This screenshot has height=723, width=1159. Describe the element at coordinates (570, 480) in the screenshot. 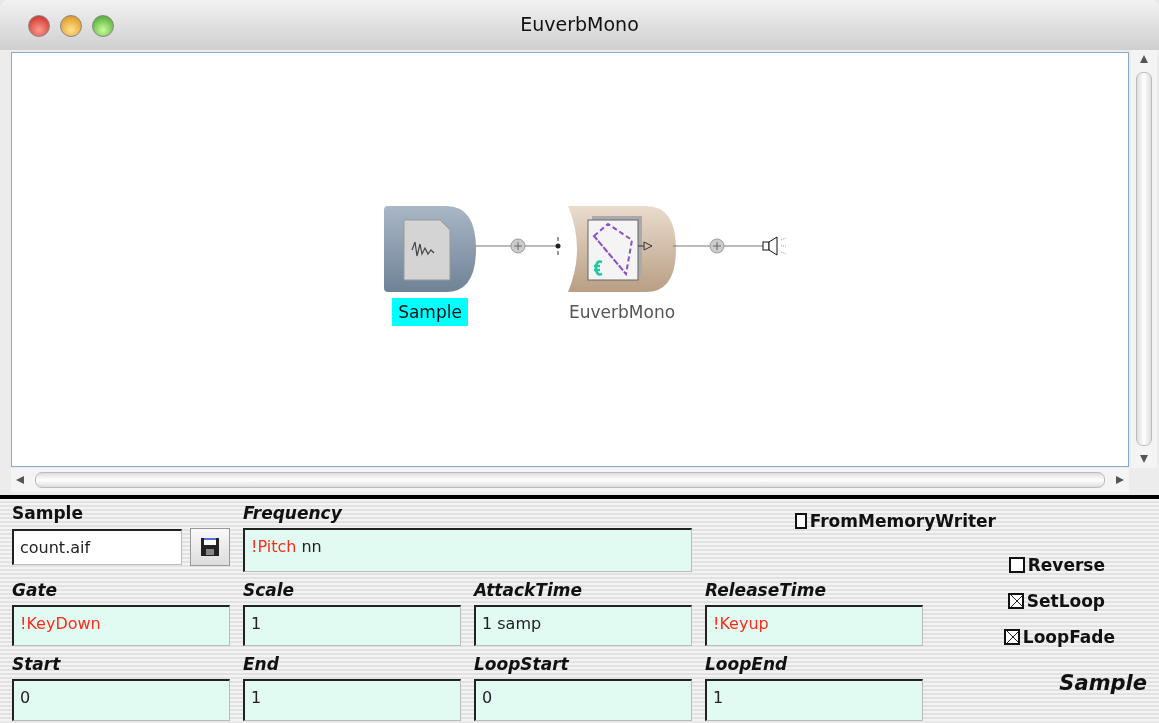

I see `horizontal-scrollbar` at that location.